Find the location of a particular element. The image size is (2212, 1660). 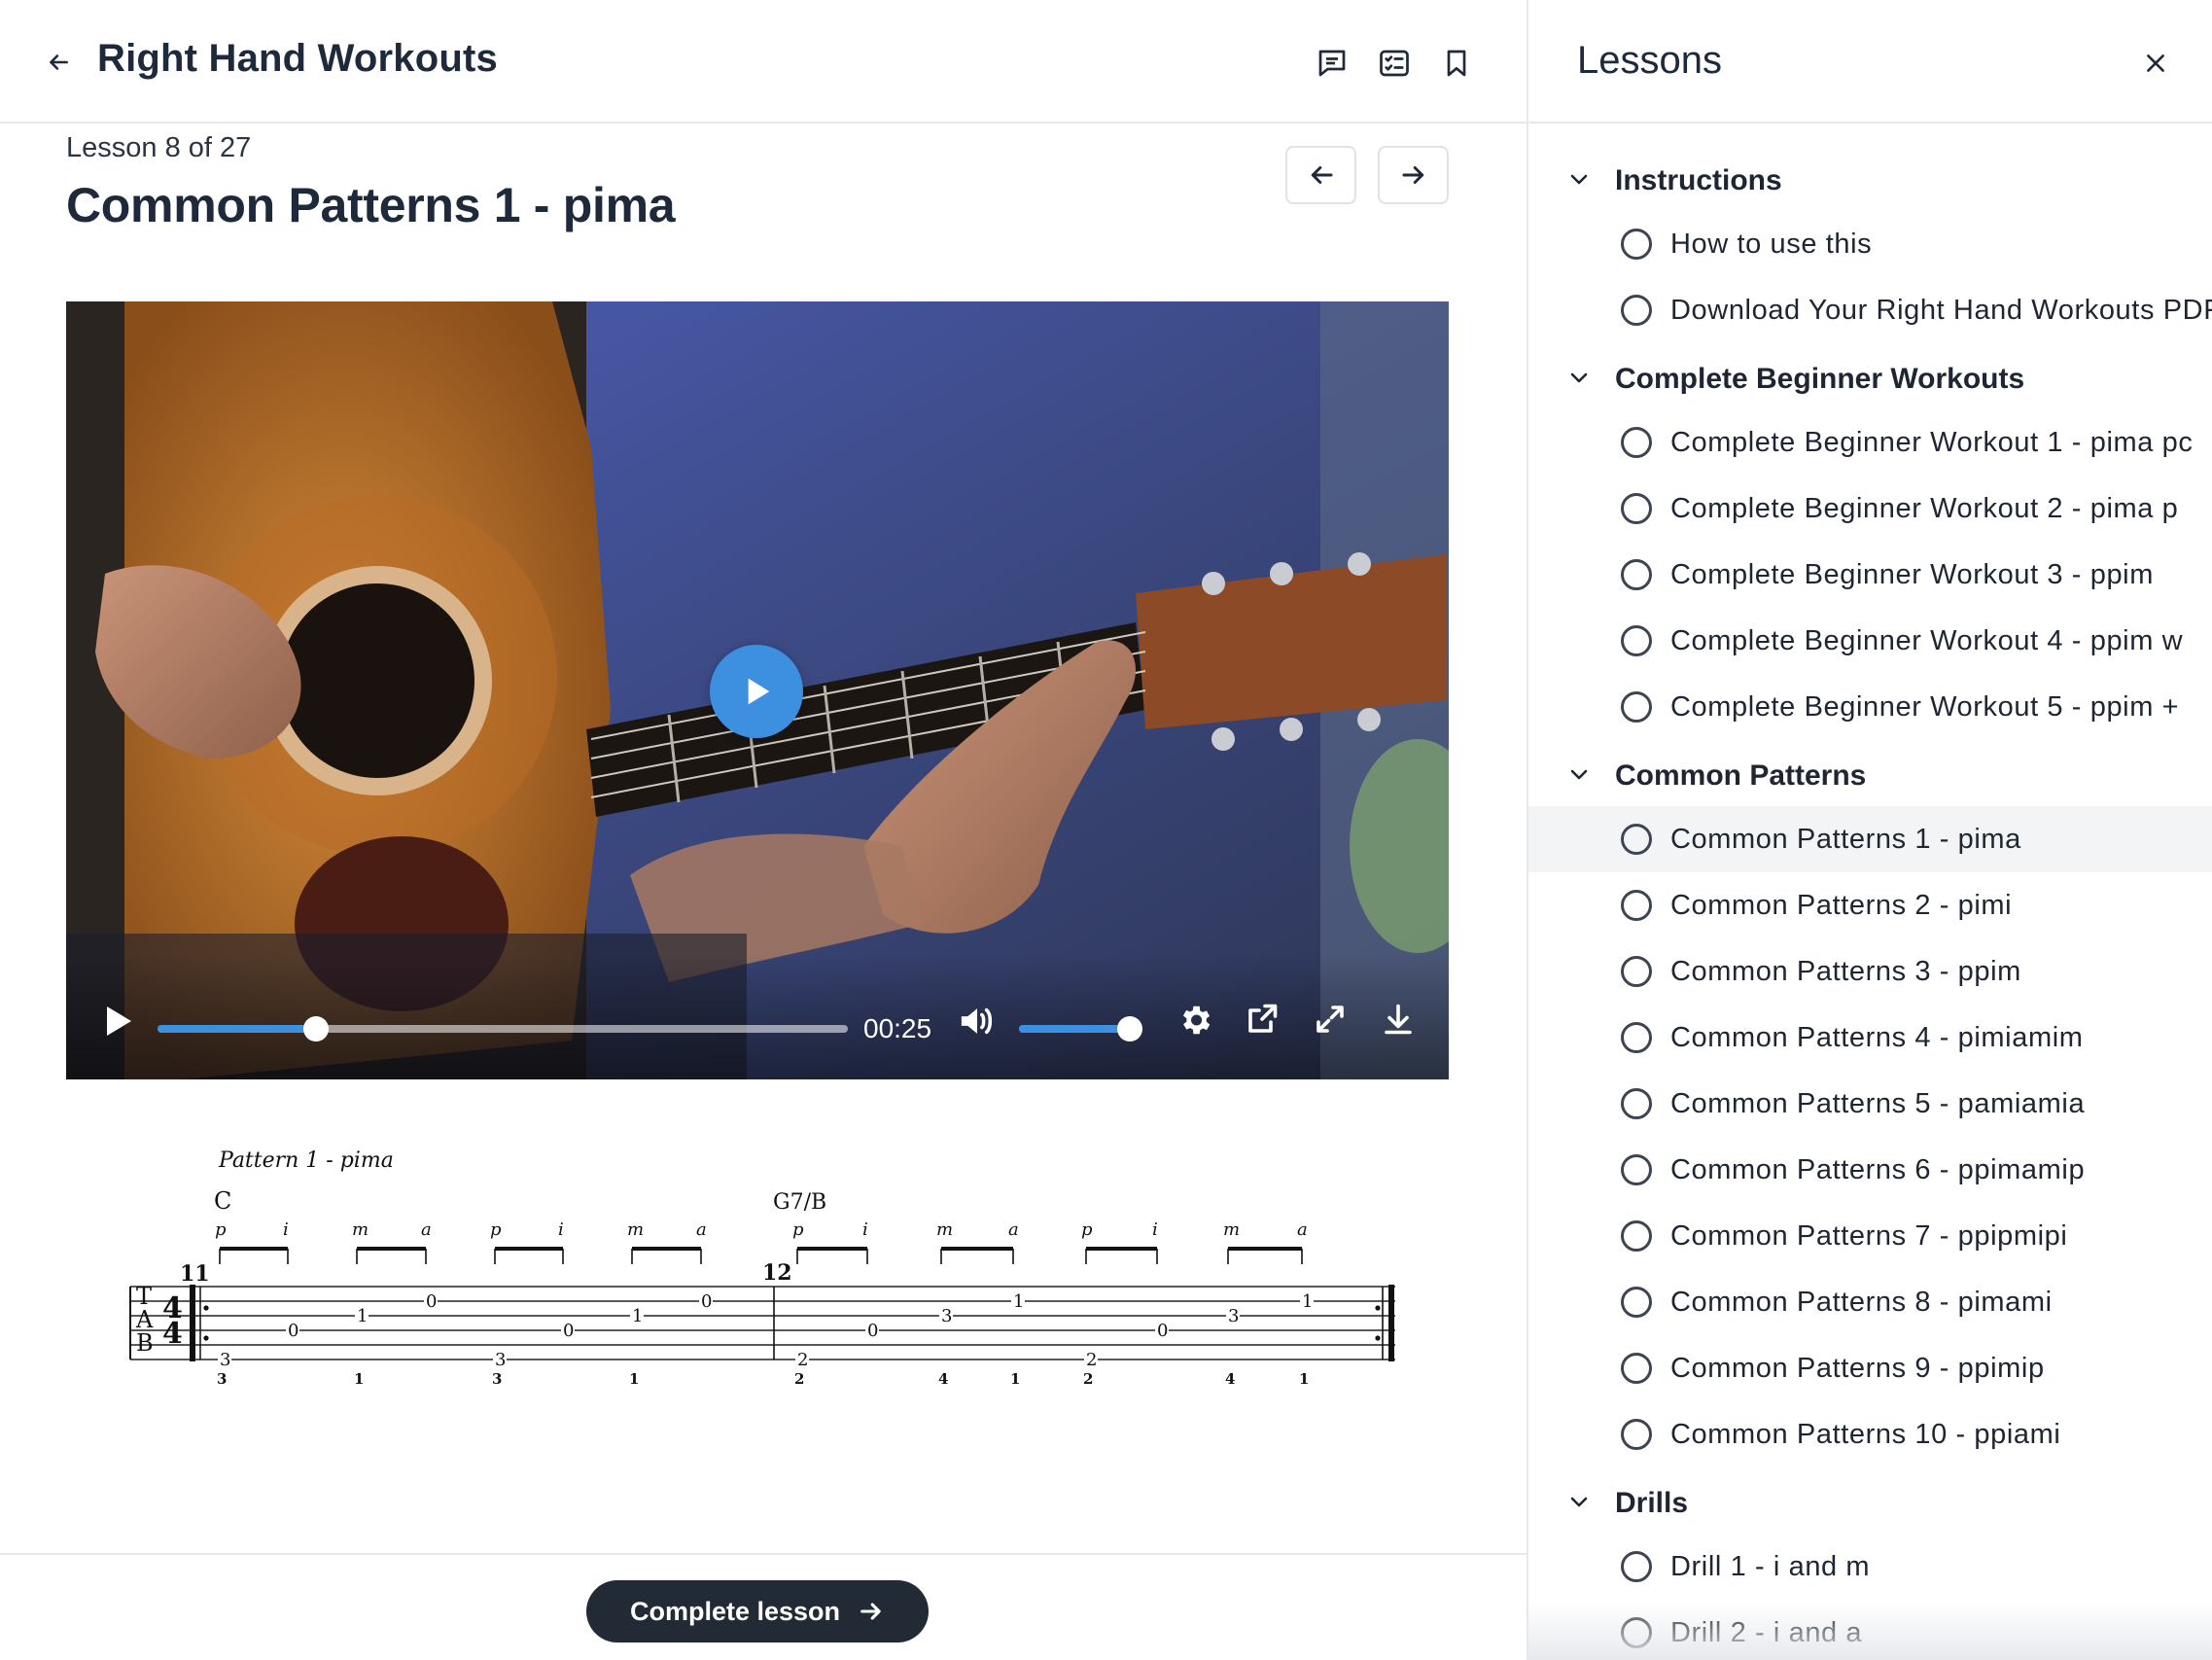

fullscreen-button is located at coordinates (1330, 1022).